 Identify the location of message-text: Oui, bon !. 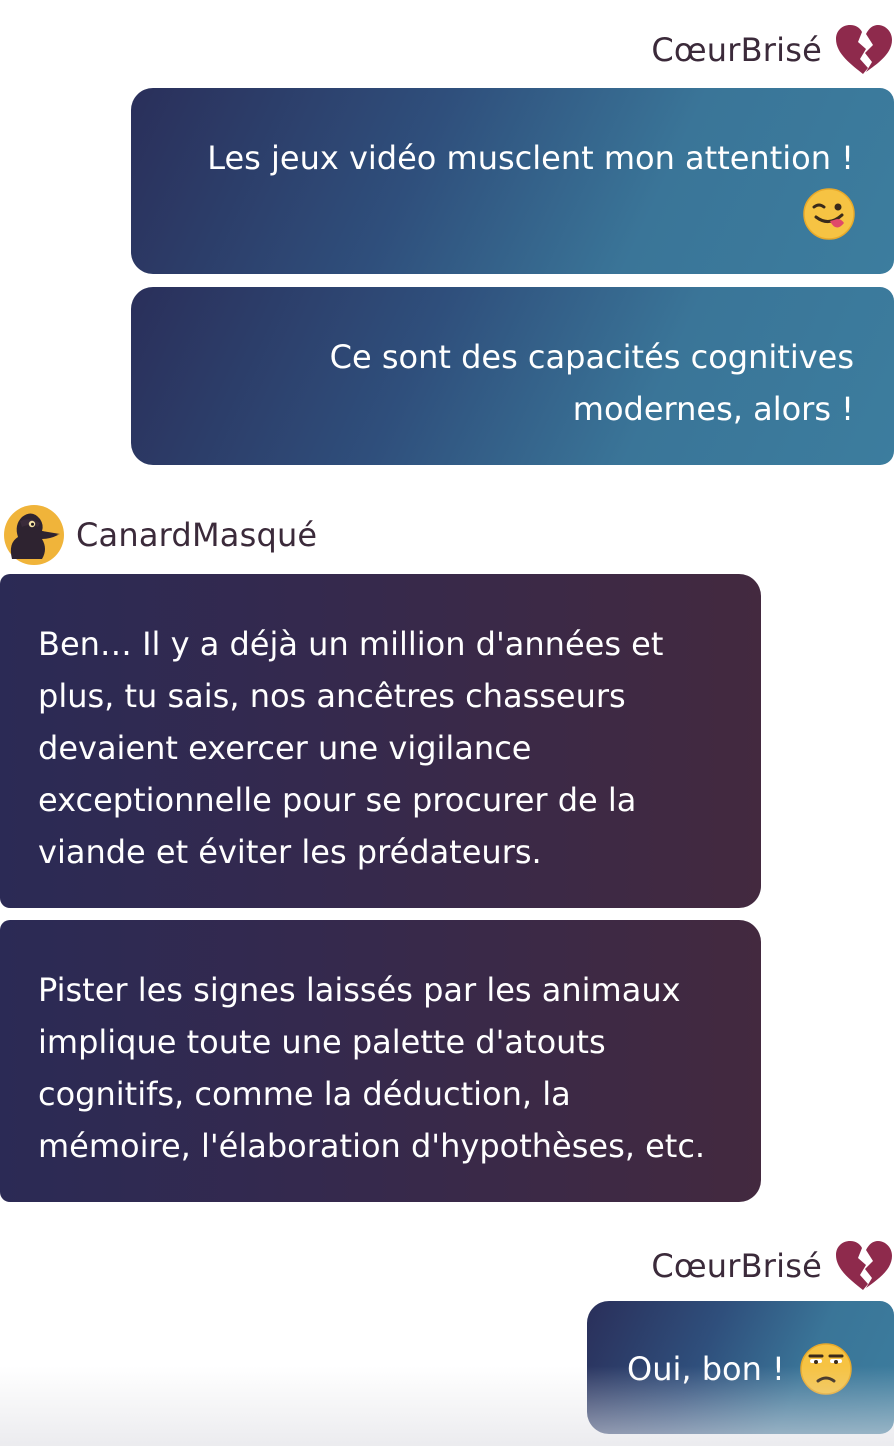
(706, 1369).